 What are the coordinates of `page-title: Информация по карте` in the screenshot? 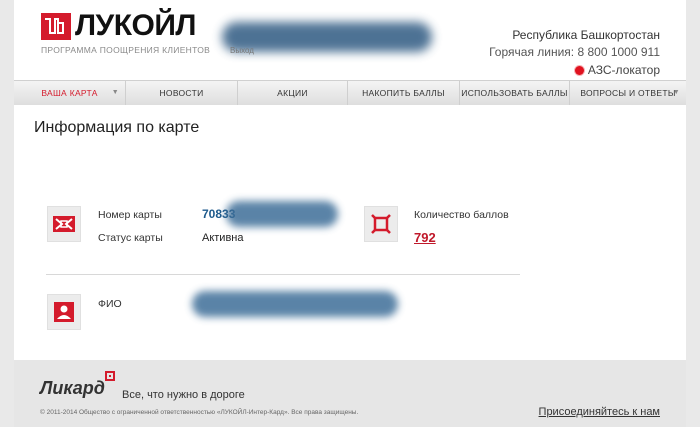 It's located at (117, 127).